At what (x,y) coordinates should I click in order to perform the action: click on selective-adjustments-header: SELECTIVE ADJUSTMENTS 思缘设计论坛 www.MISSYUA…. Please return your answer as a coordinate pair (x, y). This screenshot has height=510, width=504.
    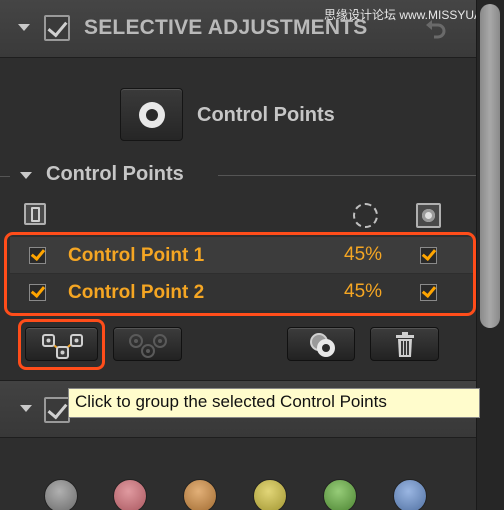
    Looking at the image, I should click on (252, 29).